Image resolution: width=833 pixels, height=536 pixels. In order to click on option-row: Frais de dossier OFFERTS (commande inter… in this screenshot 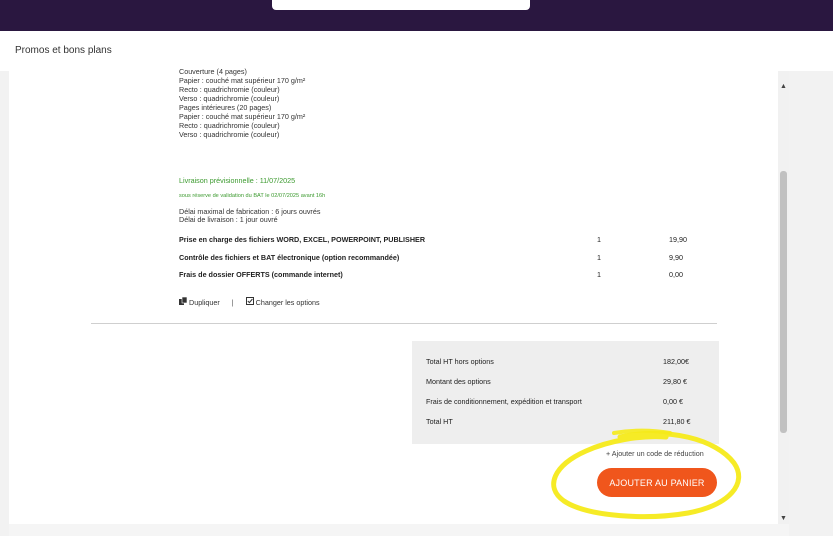, I will do `click(439, 275)`.